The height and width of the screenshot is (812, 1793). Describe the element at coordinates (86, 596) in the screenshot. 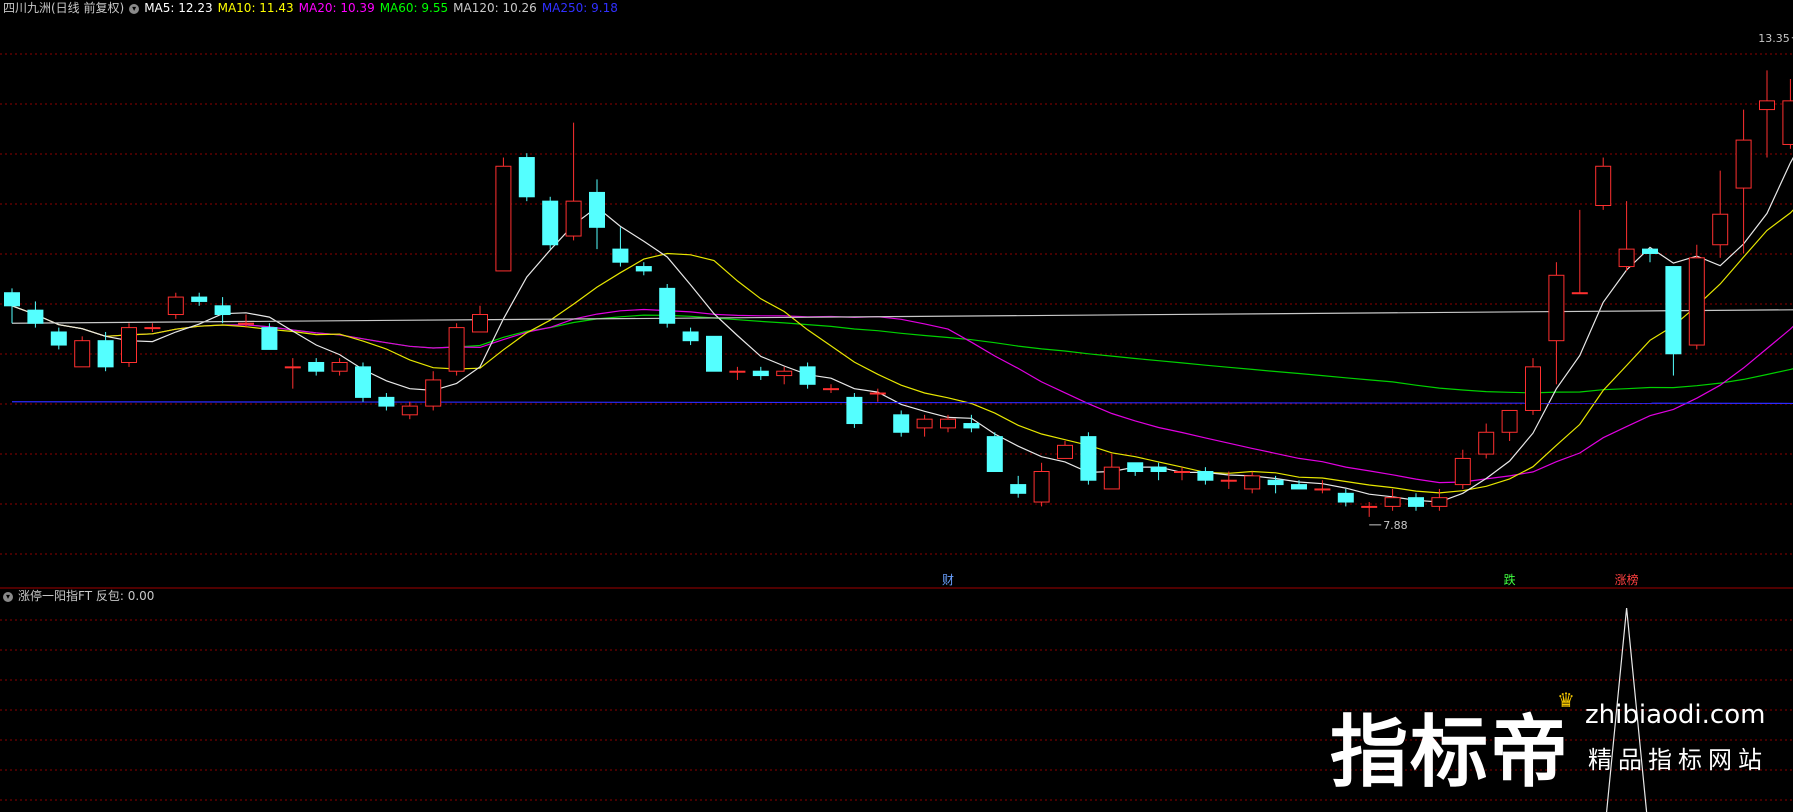

I see `indicator-label: 涨停一阳指FT 反包: 0.00` at that location.